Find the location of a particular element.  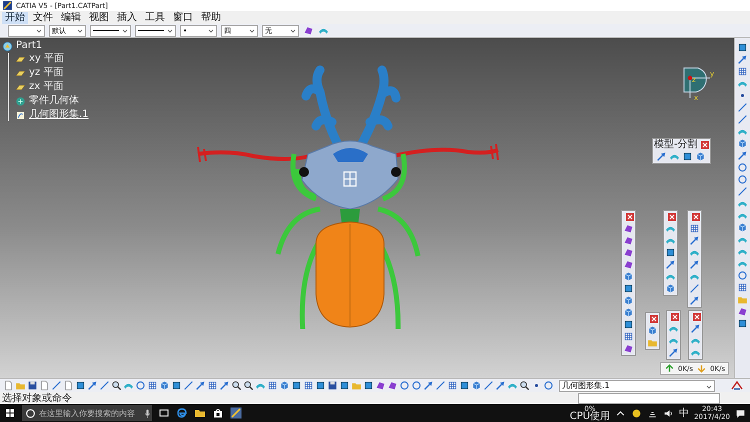

tree-item: 零件几何体 is located at coordinates (54, 101).